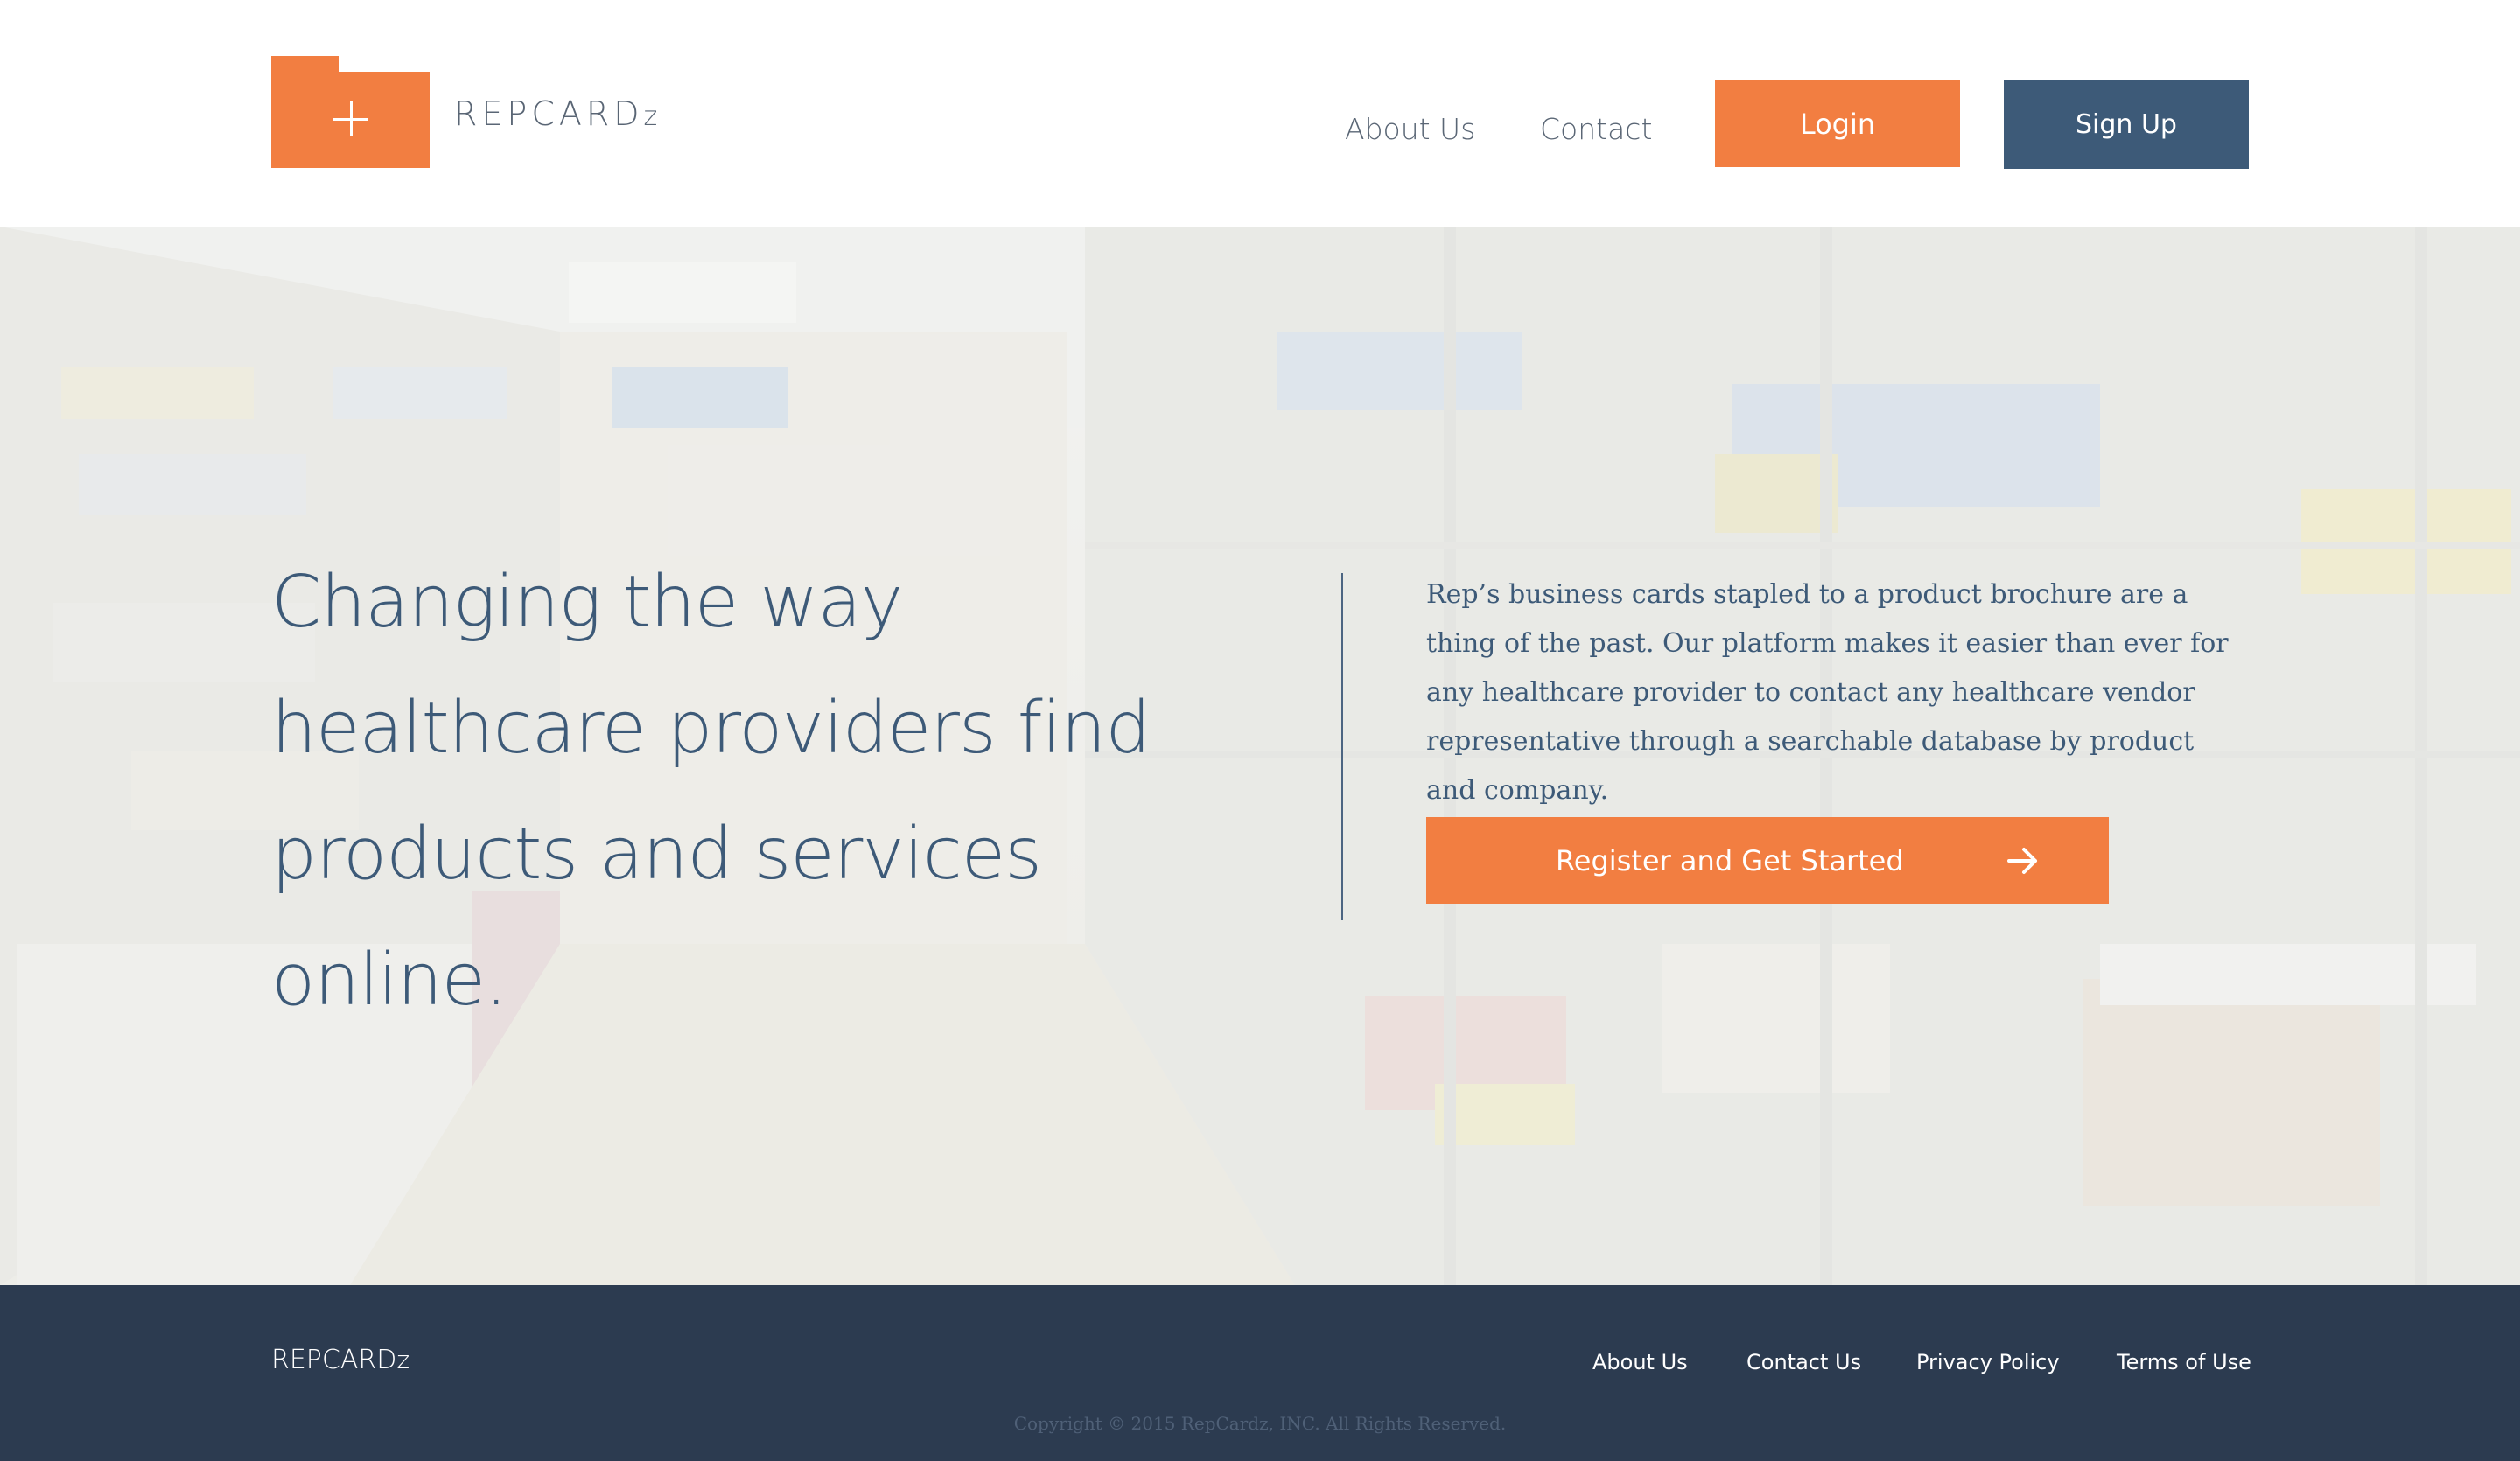 Image resolution: width=2520 pixels, height=1461 pixels. Describe the element at coordinates (403, 1360) in the screenshot. I see `footer-brand-suffix: z` at that location.